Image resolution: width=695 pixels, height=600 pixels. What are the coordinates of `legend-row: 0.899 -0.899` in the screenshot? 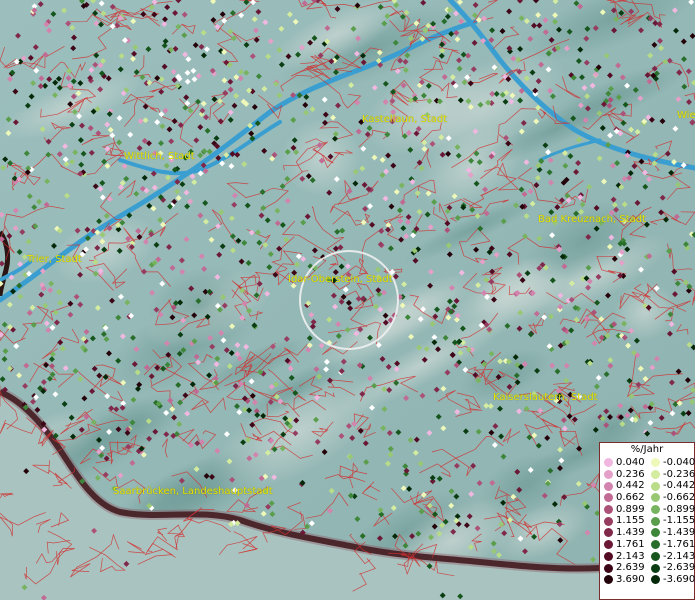 It's located at (647, 509).